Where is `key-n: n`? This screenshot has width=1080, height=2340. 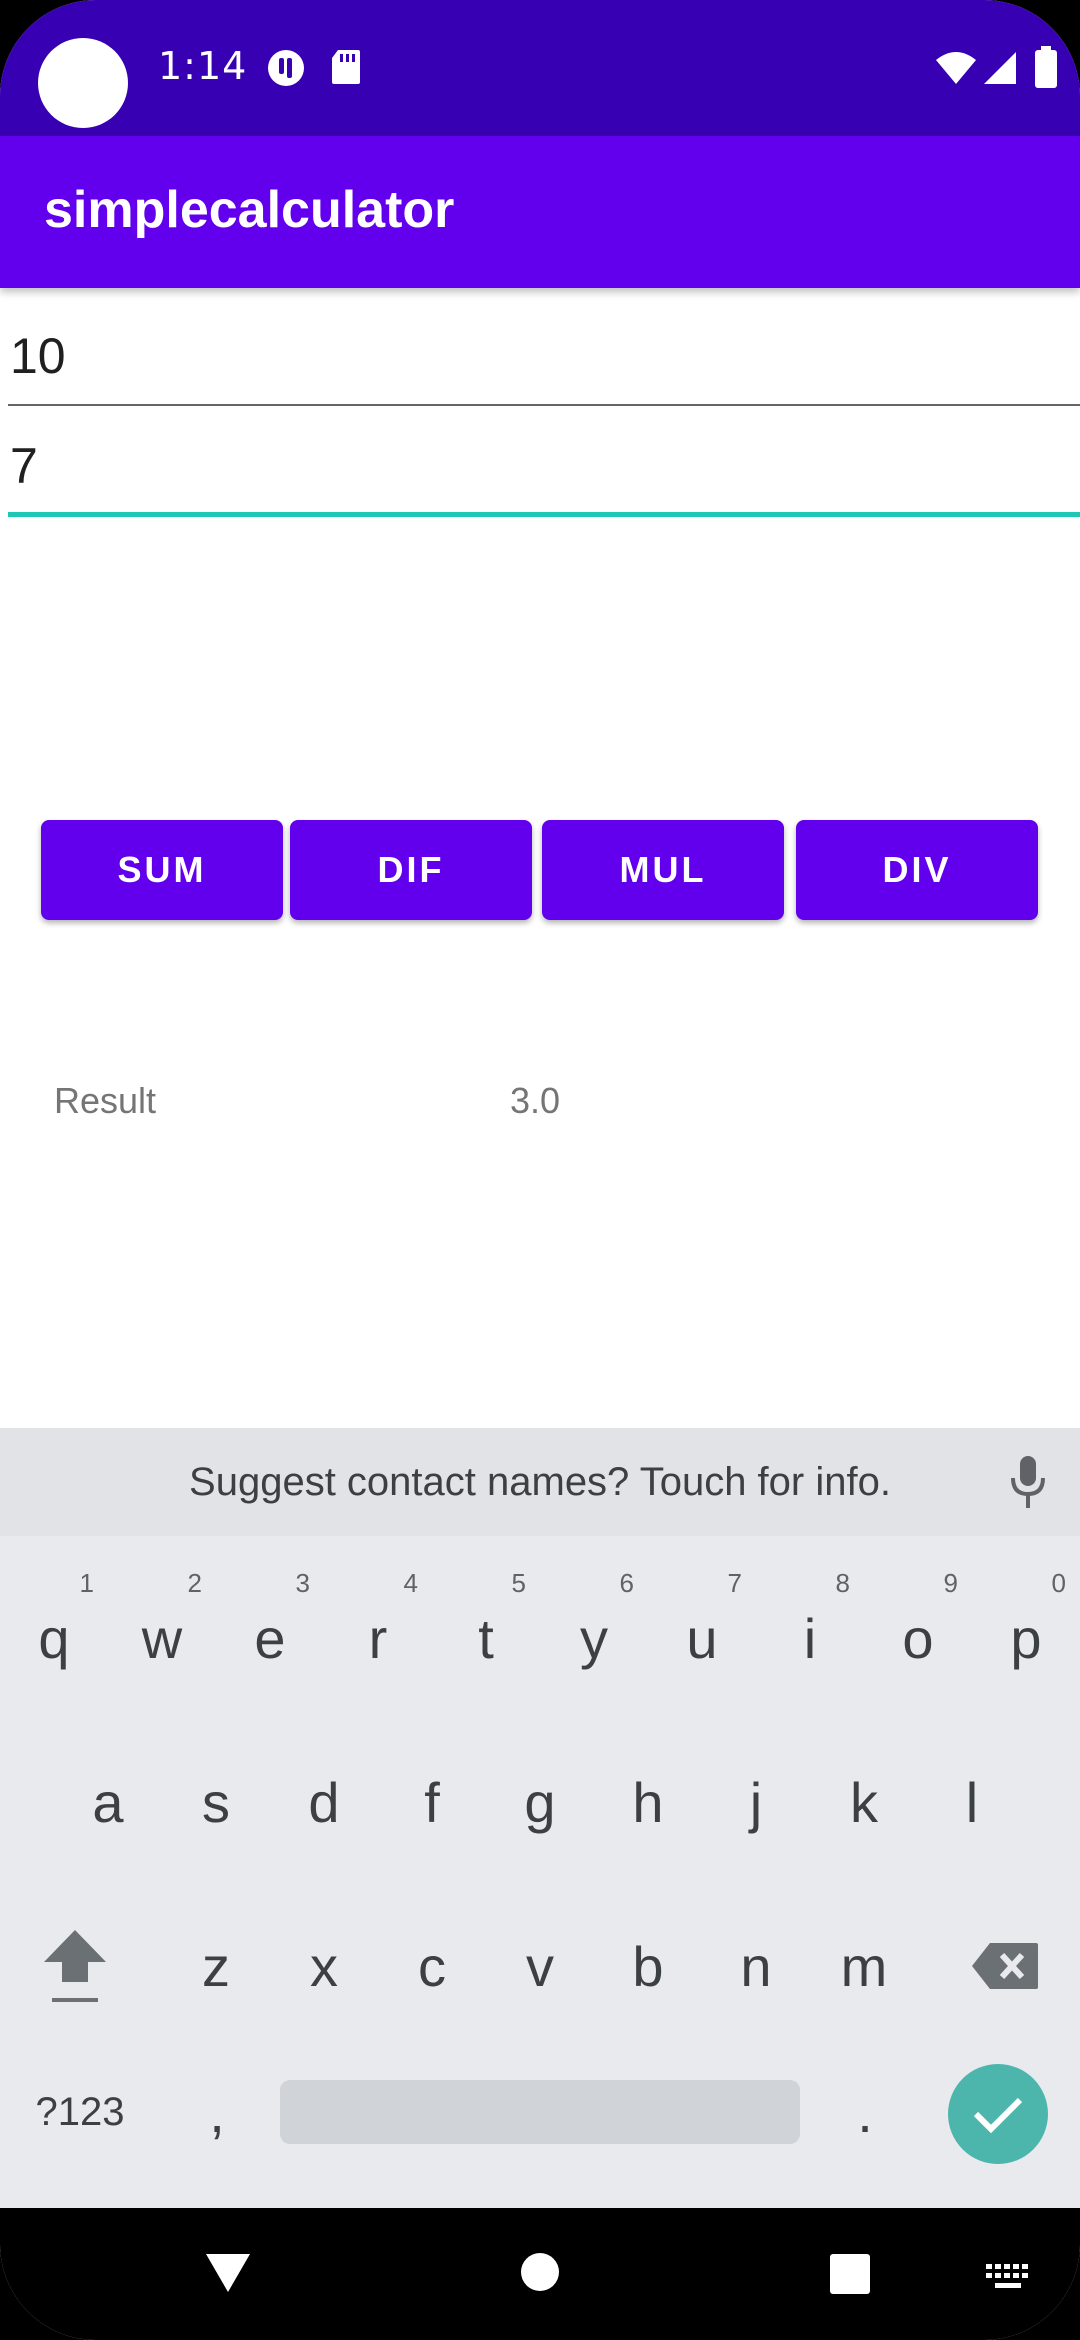 key-n: n is located at coordinates (756, 1966).